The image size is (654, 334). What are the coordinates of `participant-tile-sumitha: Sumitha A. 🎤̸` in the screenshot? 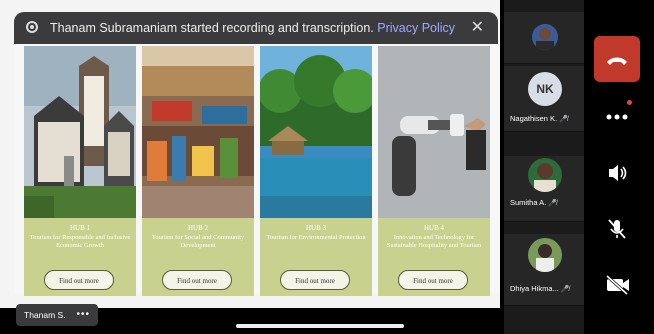 It's located at (544, 189).